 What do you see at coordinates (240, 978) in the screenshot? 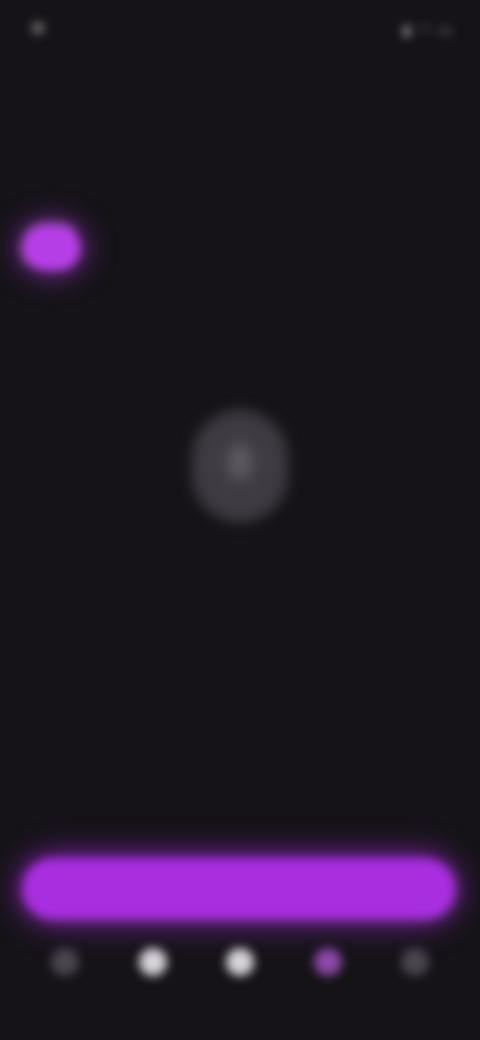
I see `nav-item-library` at bounding box center [240, 978].